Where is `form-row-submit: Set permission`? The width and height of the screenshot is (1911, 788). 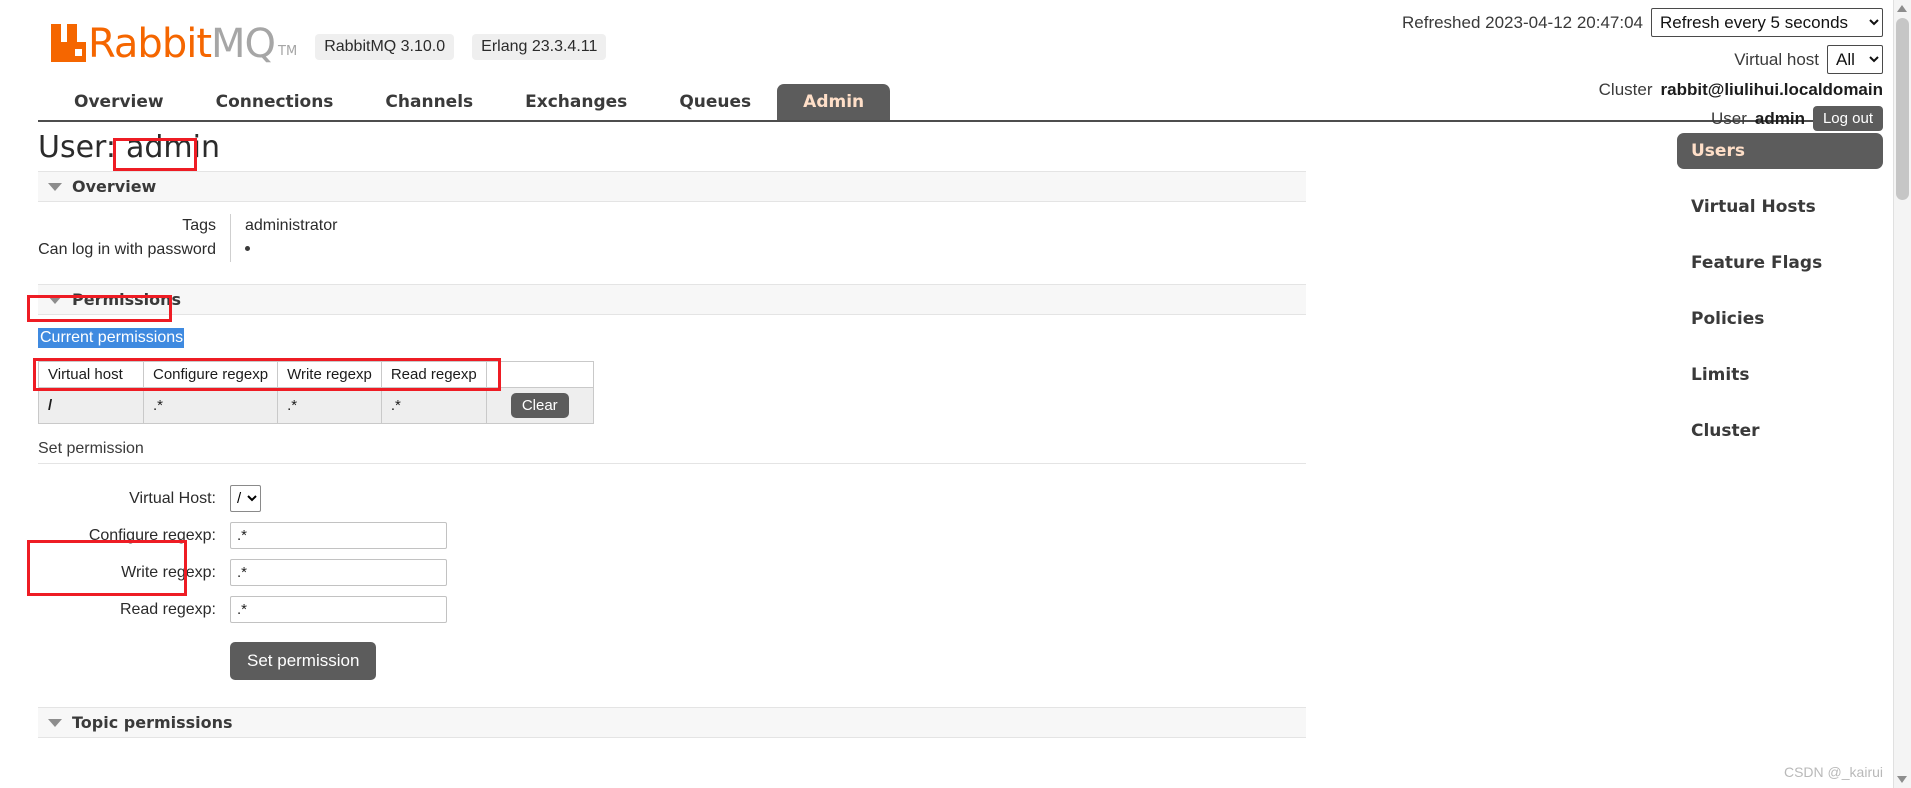 form-row-submit: Set permission is located at coordinates (242, 656).